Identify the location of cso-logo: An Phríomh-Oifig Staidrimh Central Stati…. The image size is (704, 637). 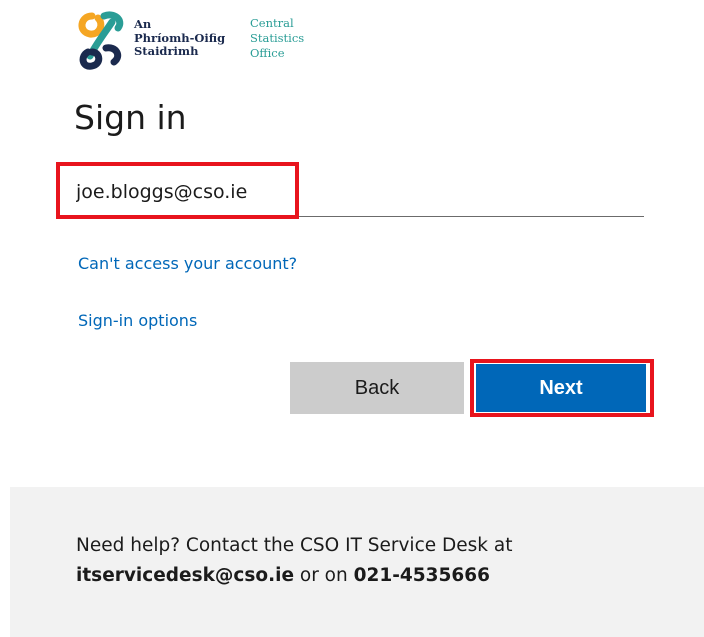
(204, 39).